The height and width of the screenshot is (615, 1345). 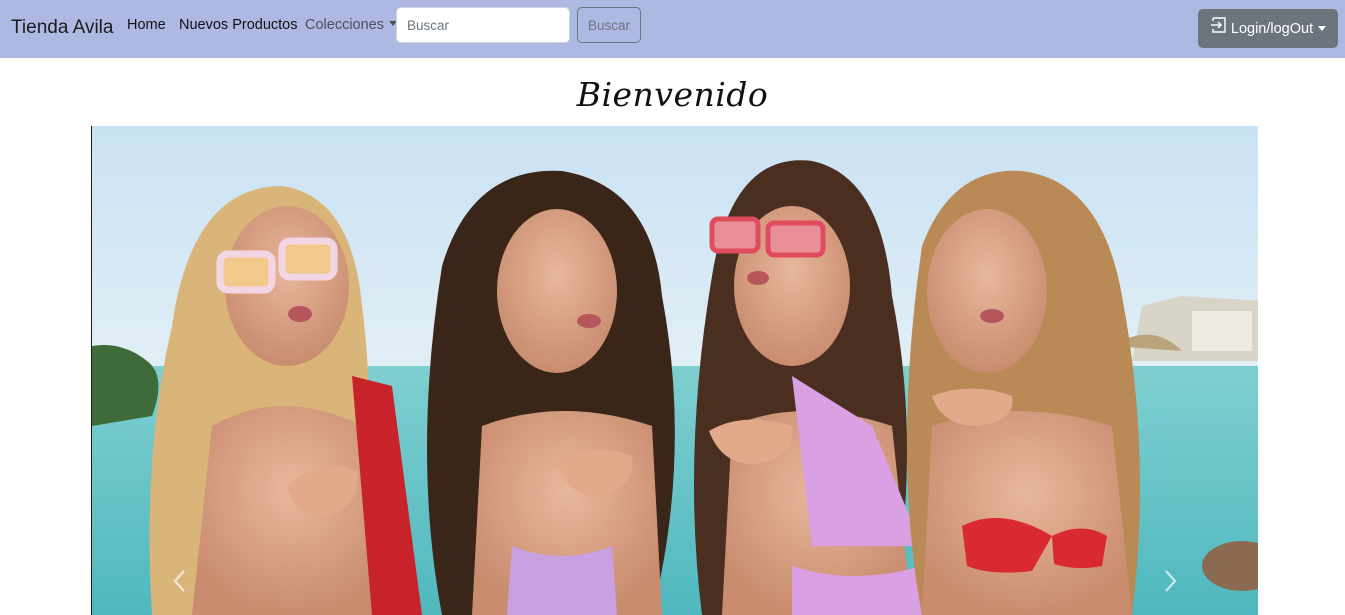 What do you see at coordinates (1219, 25) in the screenshot?
I see `login-icon` at bounding box center [1219, 25].